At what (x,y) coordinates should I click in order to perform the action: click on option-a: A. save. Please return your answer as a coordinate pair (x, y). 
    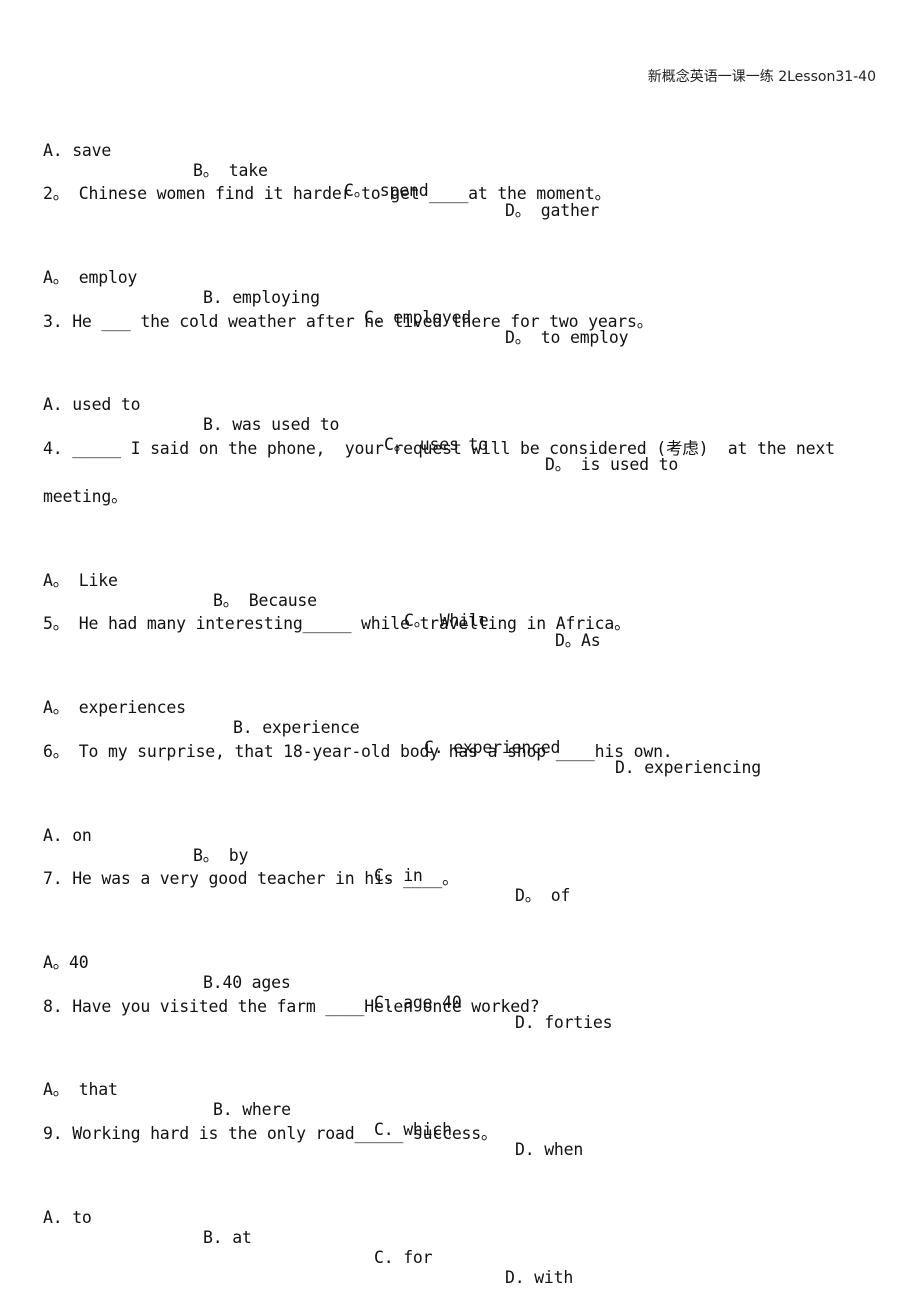
    Looking at the image, I should click on (77, 150).